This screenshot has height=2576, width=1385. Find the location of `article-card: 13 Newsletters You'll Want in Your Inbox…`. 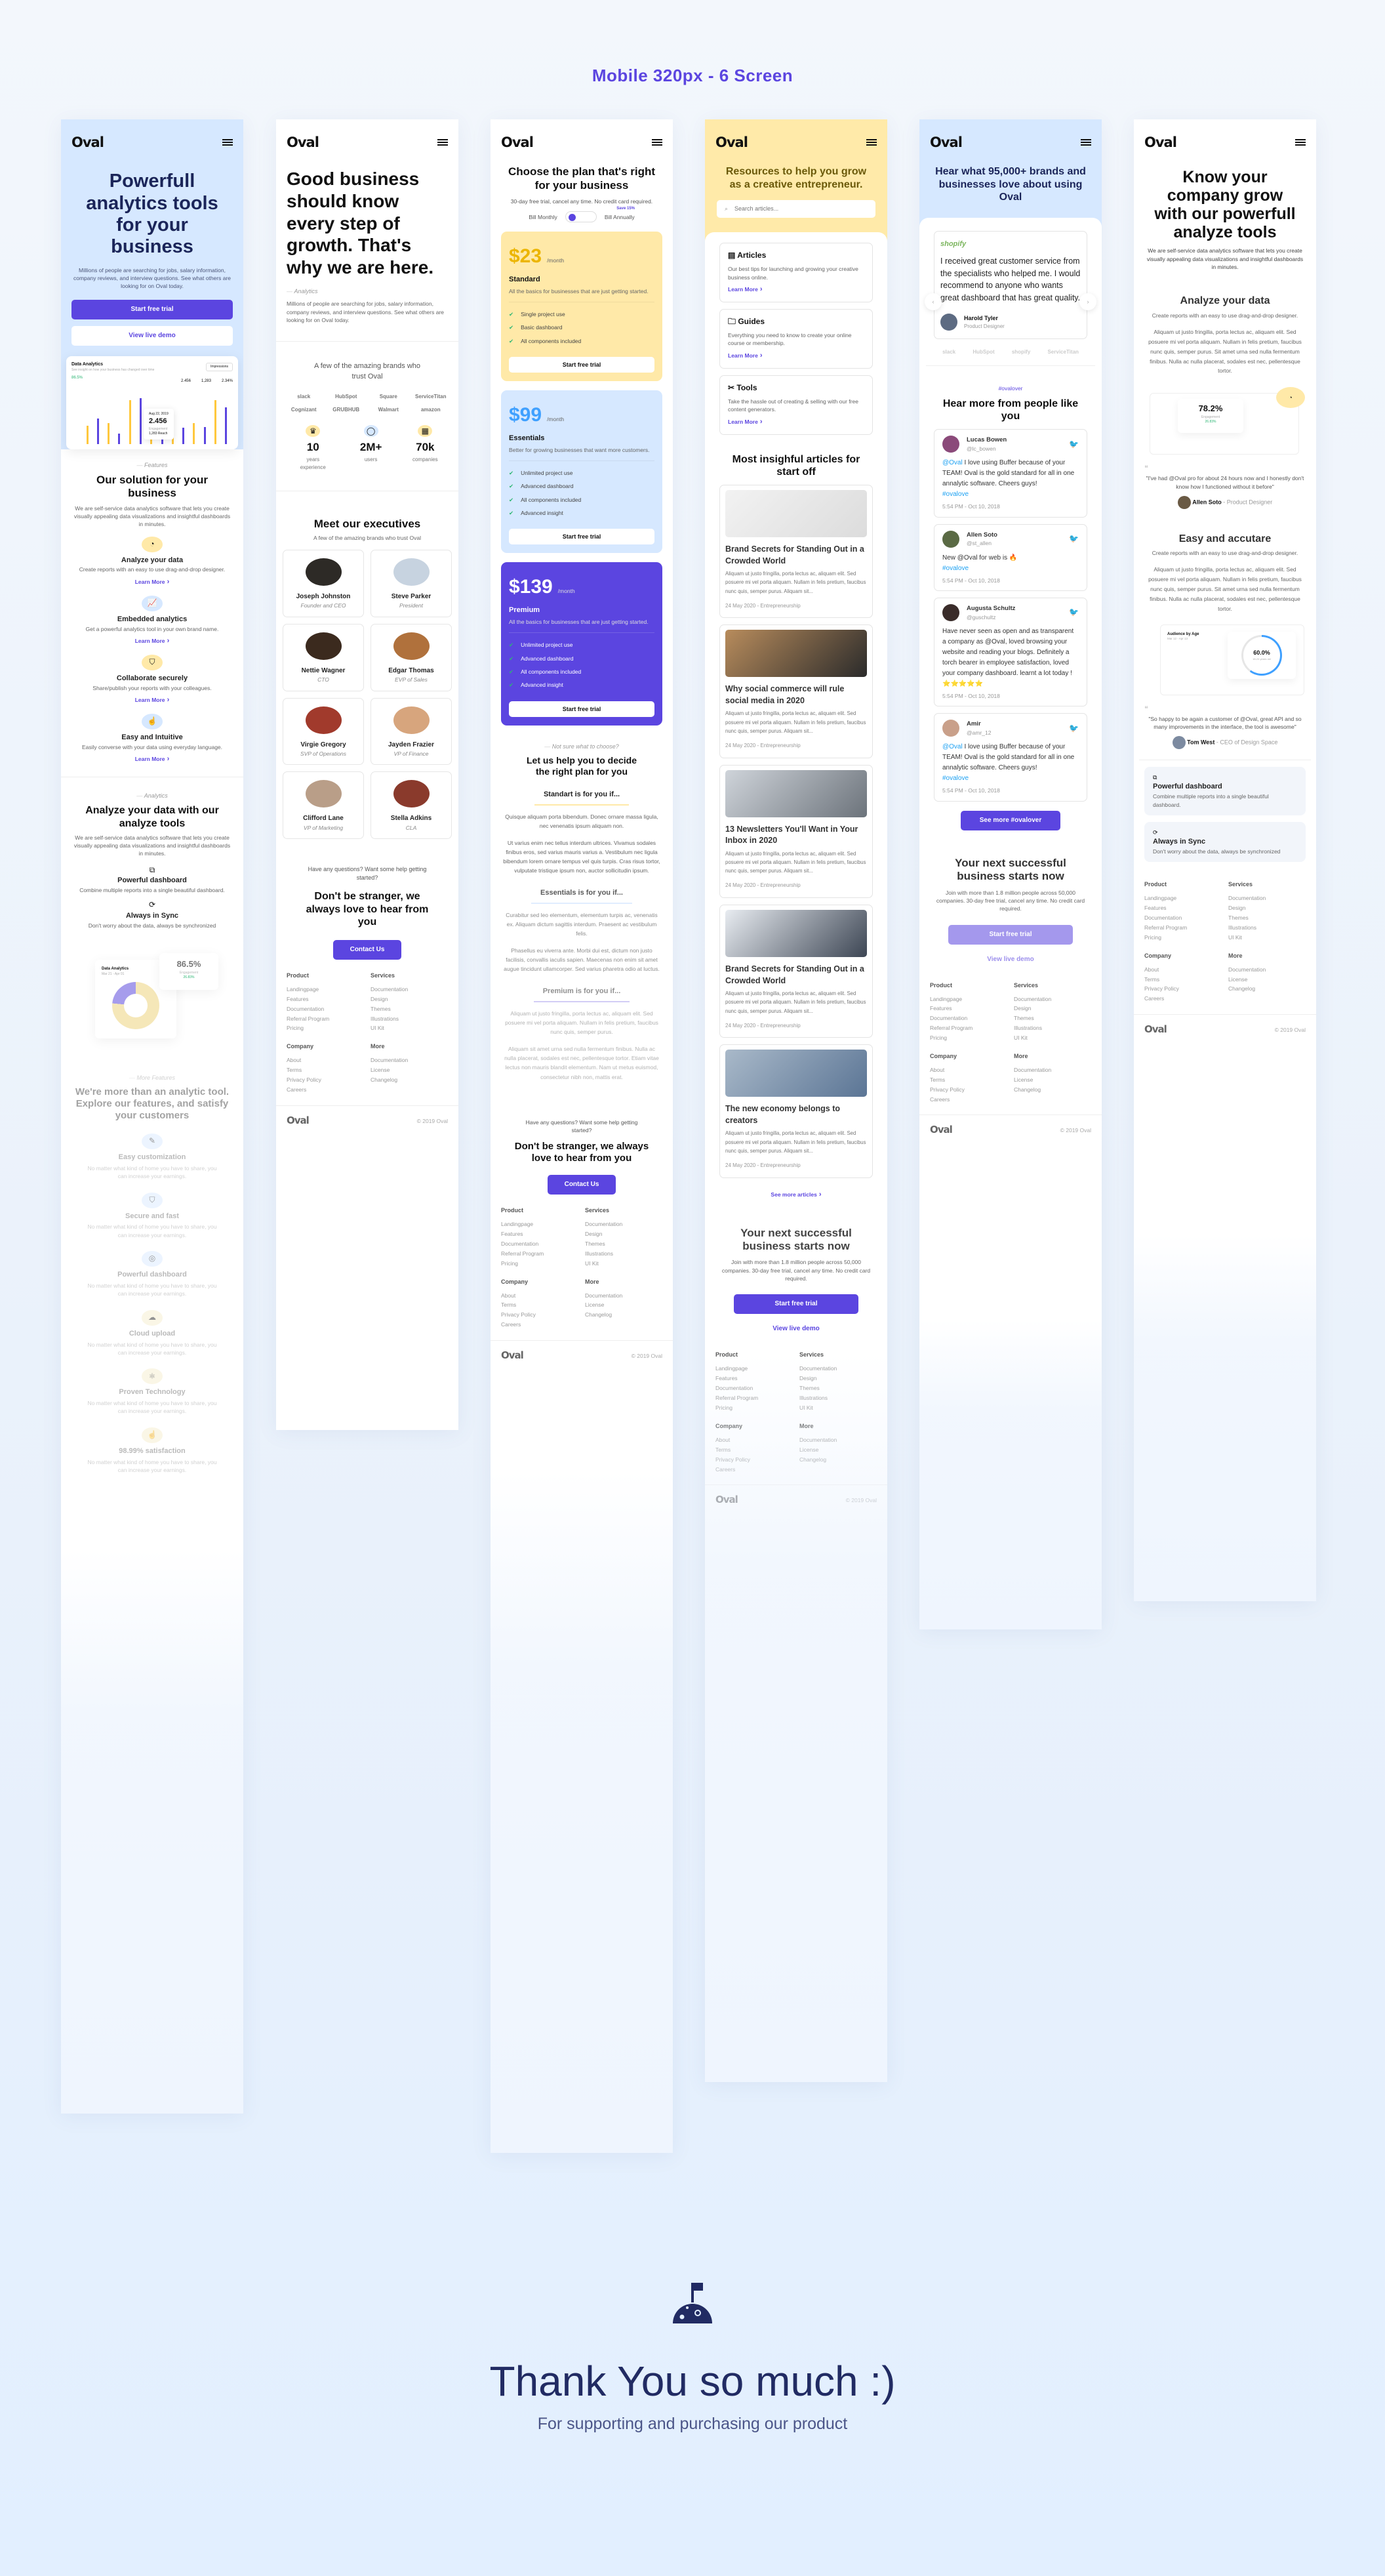

article-card: 13 Newsletters You'll Want in Your Inbox… is located at coordinates (796, 832).